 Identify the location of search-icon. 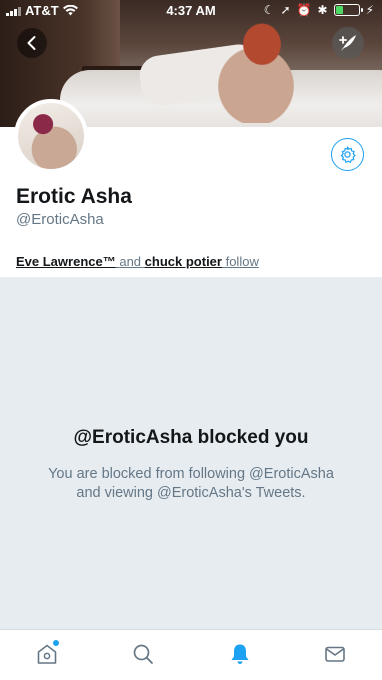
(143, 654).